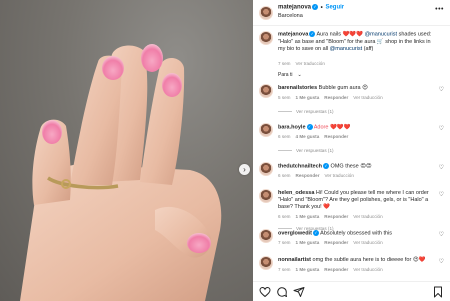  What do you see at coordinates (266, 13) in the screenshot?
I see `author-avatar` at bounding box center [266, 13].